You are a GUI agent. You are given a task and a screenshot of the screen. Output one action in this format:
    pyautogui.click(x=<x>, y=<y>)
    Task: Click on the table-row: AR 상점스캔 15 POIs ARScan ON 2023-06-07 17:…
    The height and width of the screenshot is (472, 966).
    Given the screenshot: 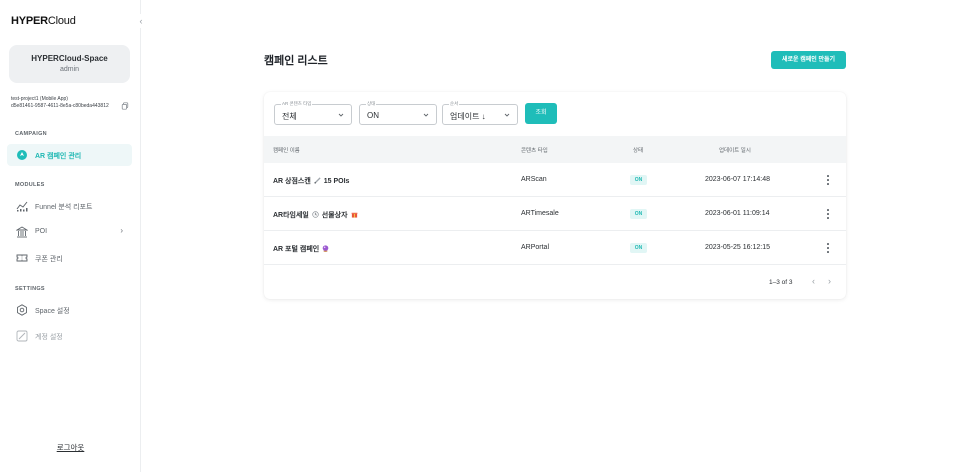 What is the action you would take?
    pyautogui.click(x=555, y=180)
    